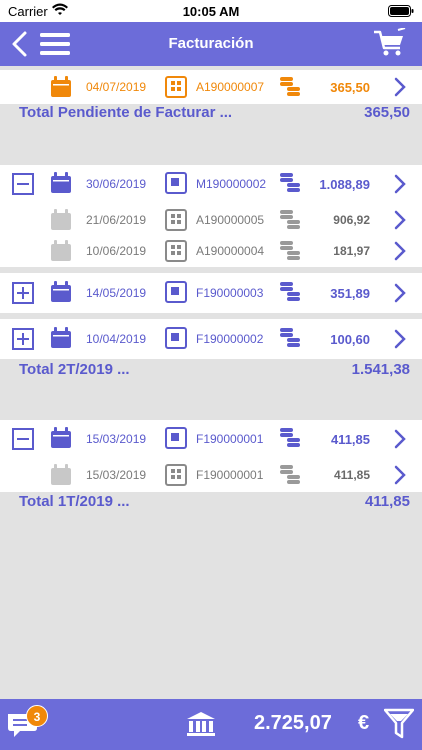 The height and width of the screenshot is (750, 422). I want to click on row-doc-number: F190000003, so click(230, 293).